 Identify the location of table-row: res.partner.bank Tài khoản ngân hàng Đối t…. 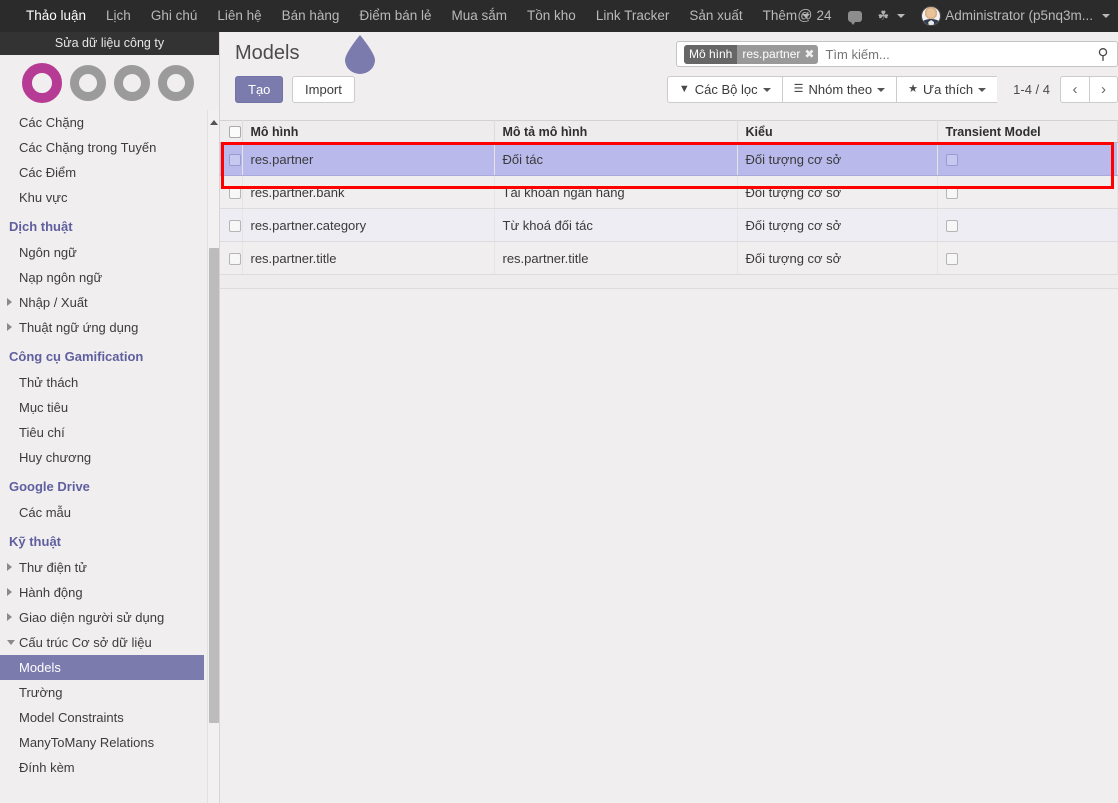
(669, 192).